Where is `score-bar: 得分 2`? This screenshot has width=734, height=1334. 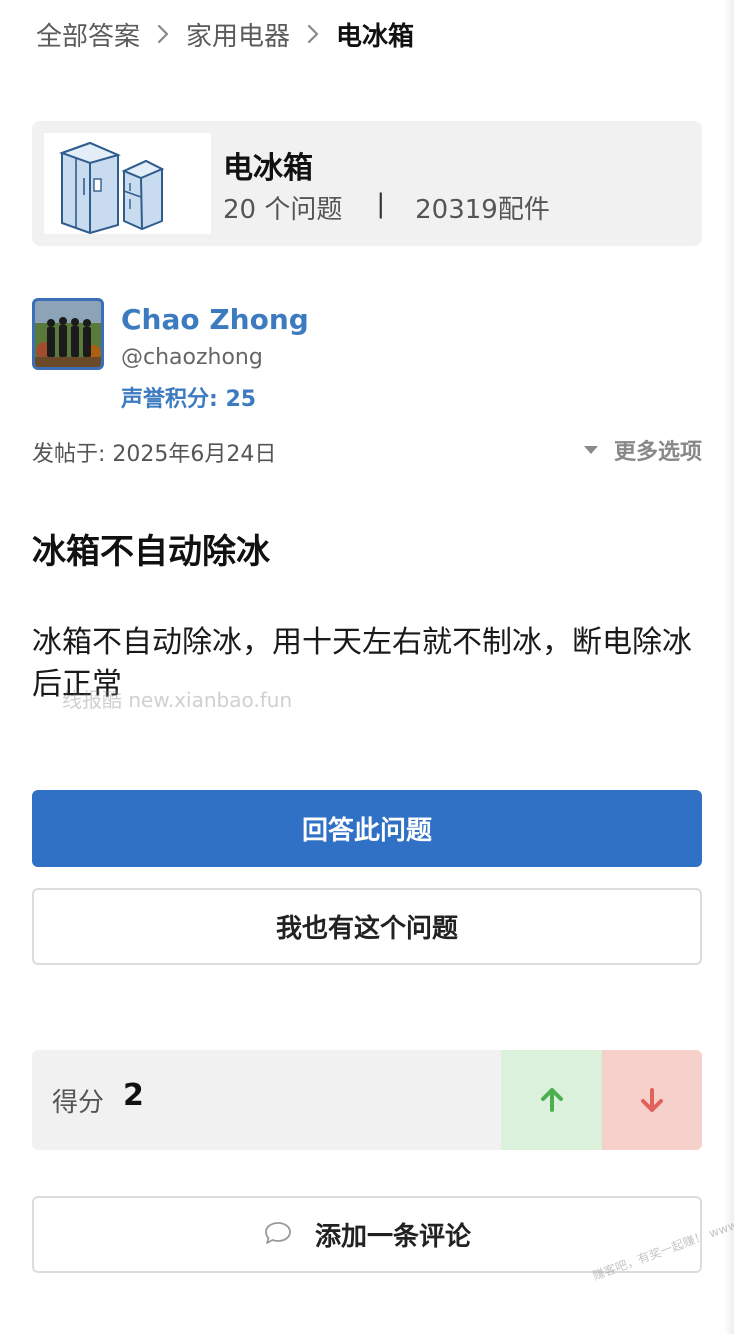 score-bar: 得分 2 is located at coordinates (367, 1100).